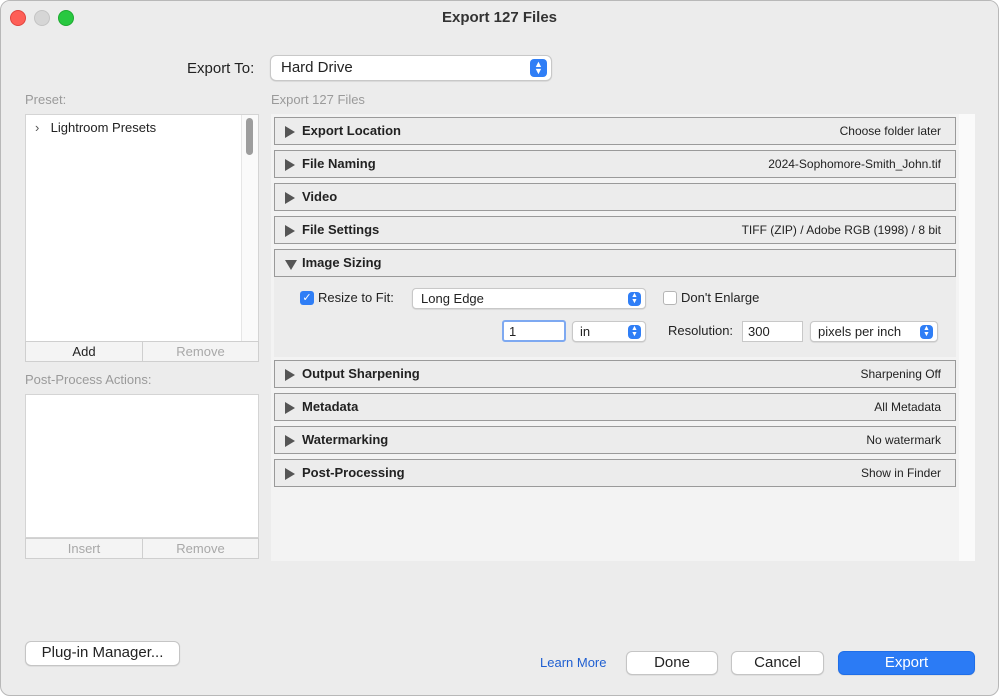 The image size is (999, 696). Describe the element at coordinates (890, 131) in the screenshot. I see `section-summary: Choose folder later` at that location.